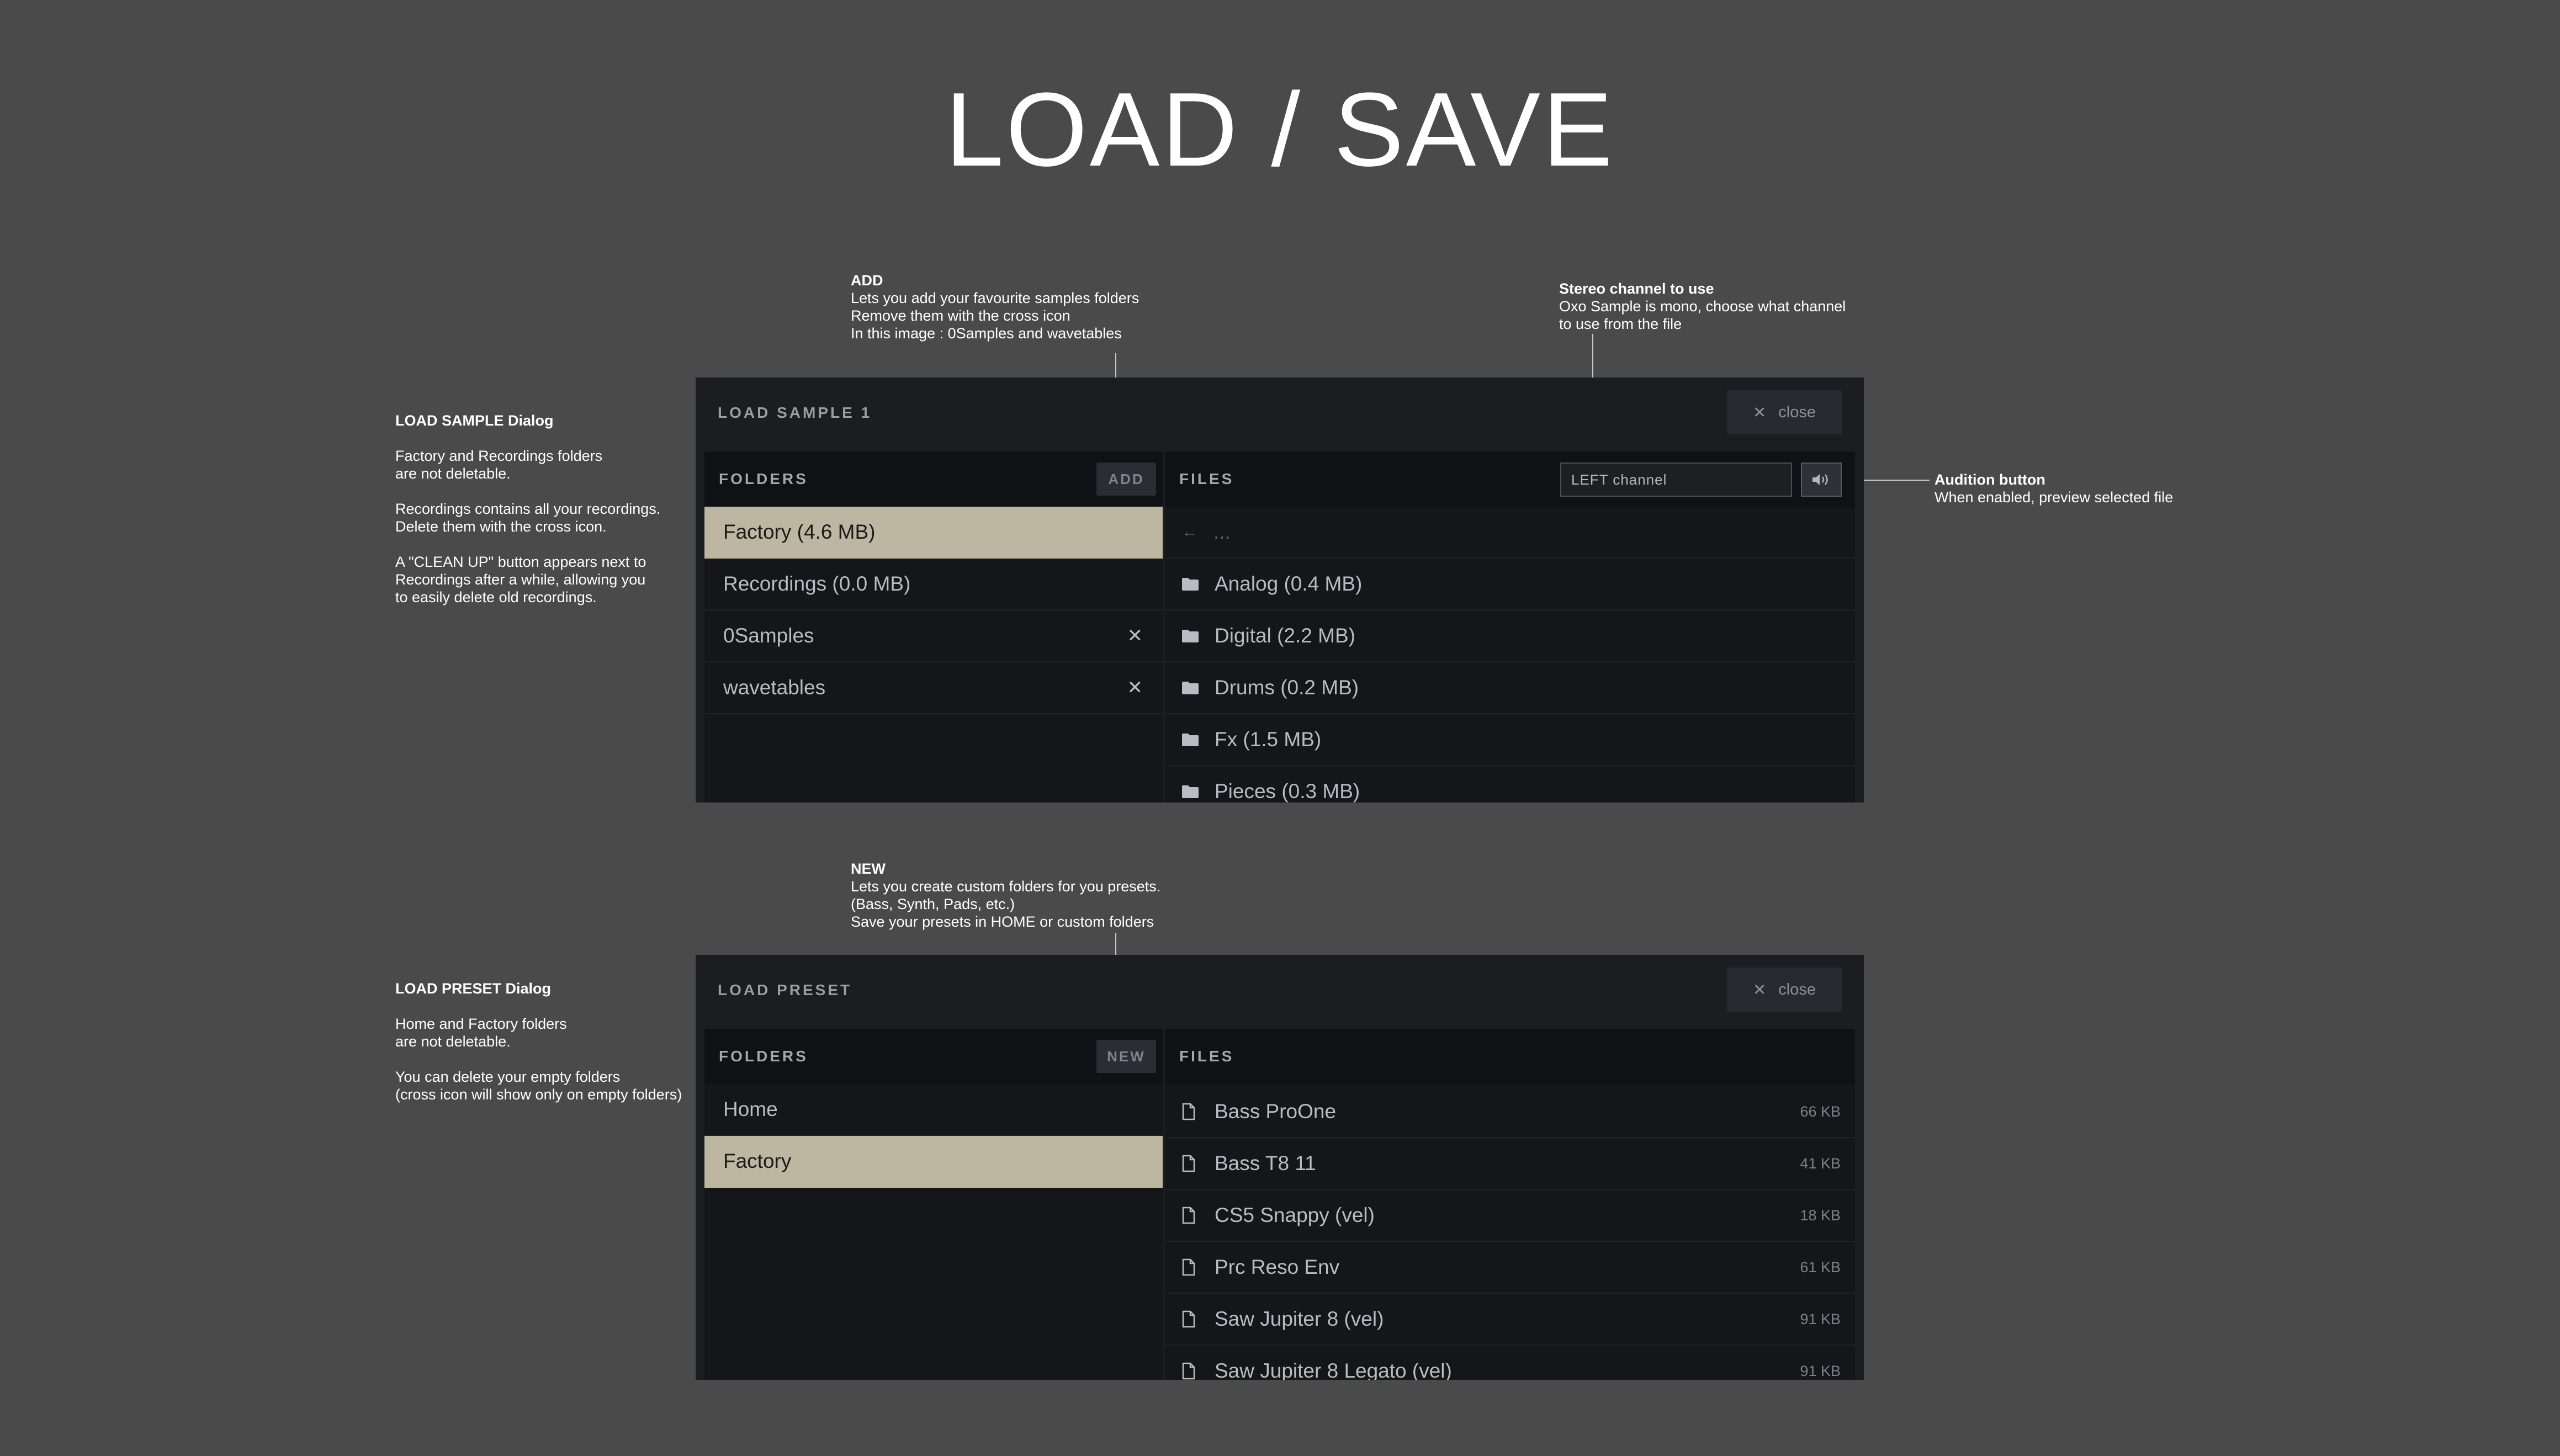 This screenshot has height=1456, width=2560. I want to click on file-name: Drums (0.2 MB), so click(1287, 687).